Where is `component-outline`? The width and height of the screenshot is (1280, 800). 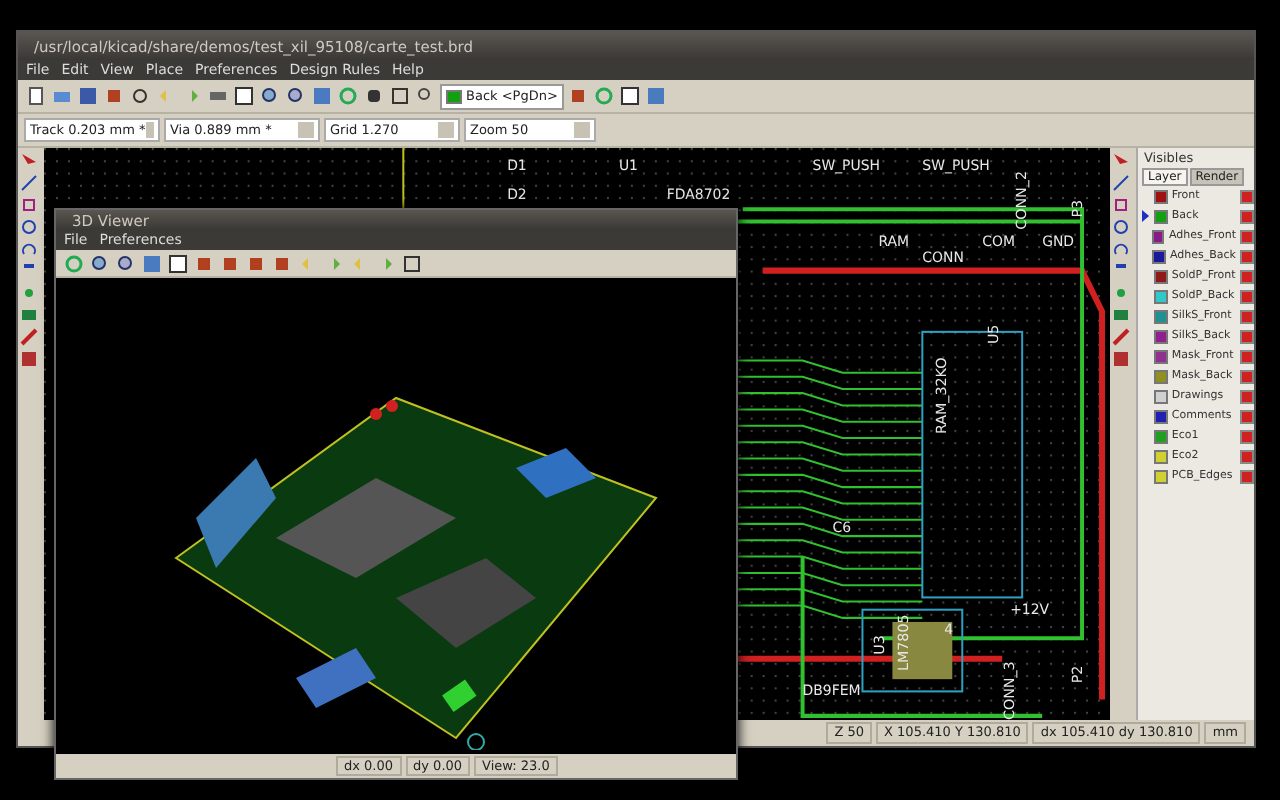
component-outline is located at coordinates (912, 650).